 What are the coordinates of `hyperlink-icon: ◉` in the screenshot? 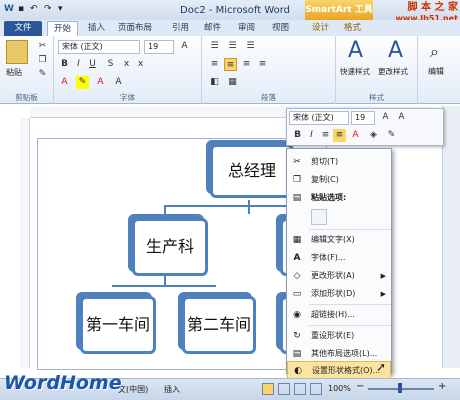 It's located at (297, 315).